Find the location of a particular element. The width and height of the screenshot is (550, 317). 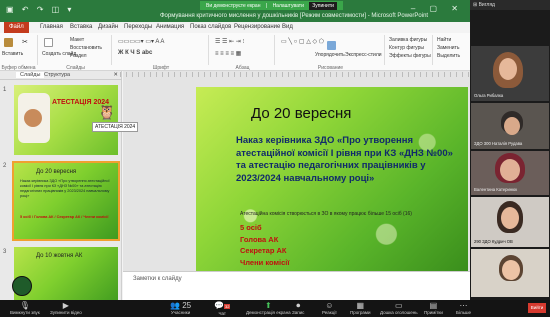

tab-home: Главная is located at coordinates (51, 27).